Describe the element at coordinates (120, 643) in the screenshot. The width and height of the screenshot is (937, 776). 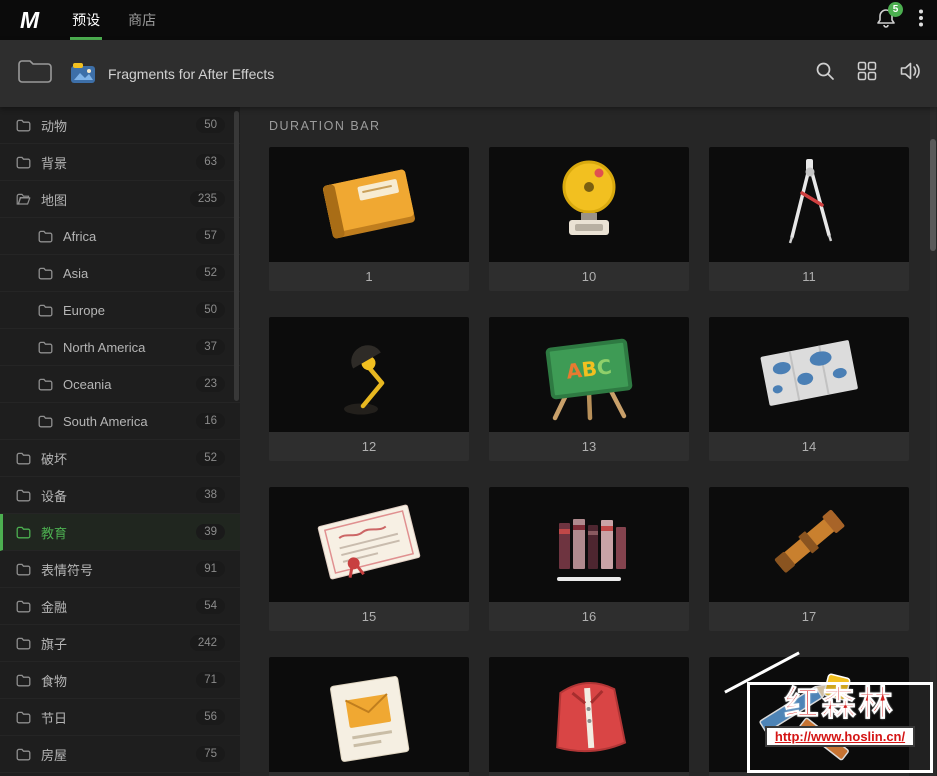
I see `sidebar-item: 旗子 242` at that location.